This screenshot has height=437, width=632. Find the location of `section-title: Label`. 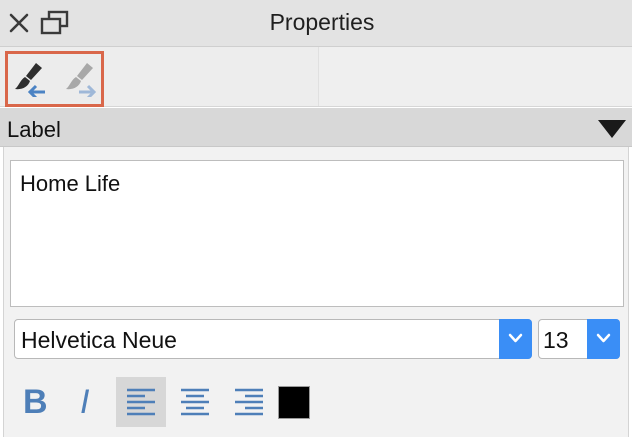

section-title: Label is located at coordinates (34, 129).